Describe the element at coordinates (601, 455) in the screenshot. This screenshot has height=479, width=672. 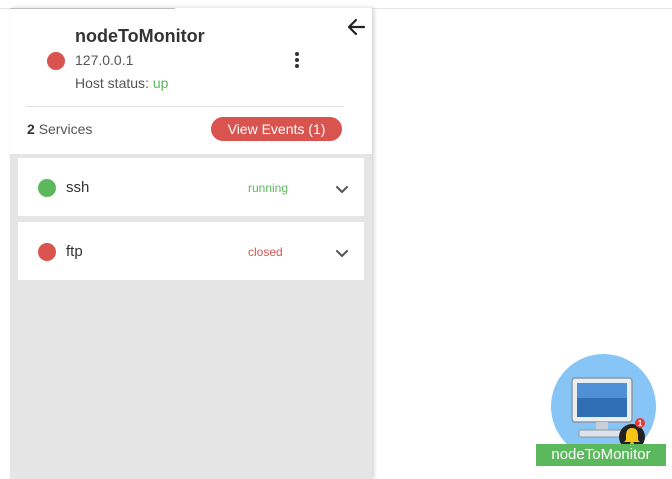
I see `node-label: nodeToMonitor` at that location.